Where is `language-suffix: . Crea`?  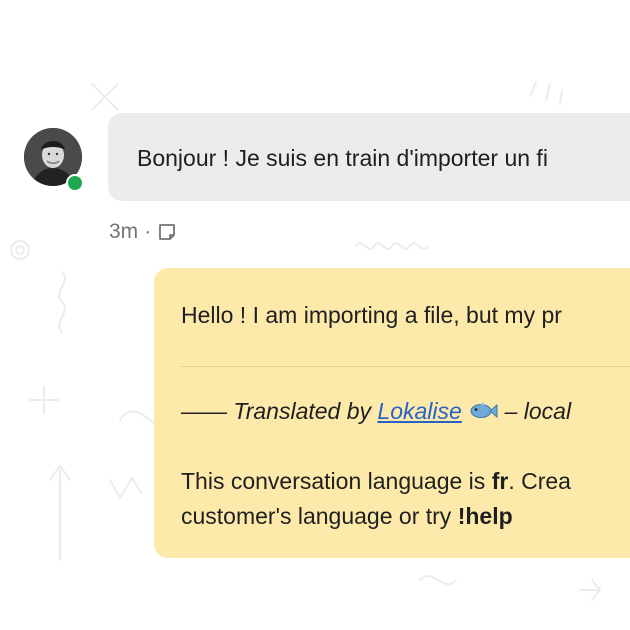 language-suffix: . Crea is located at coordinates (539, 481).